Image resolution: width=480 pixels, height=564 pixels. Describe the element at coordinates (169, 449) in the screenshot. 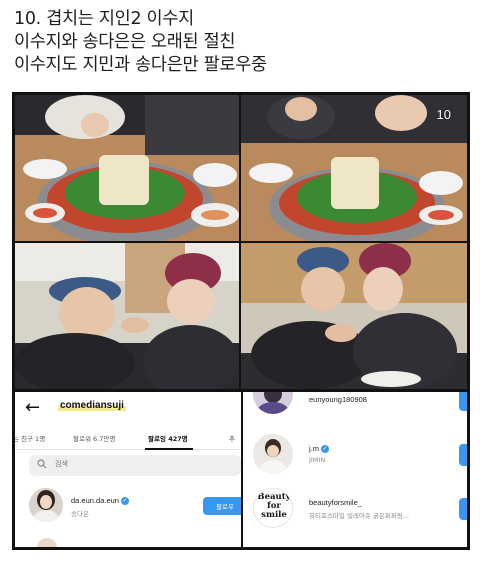

I see `active-tab-indicator` at that location.